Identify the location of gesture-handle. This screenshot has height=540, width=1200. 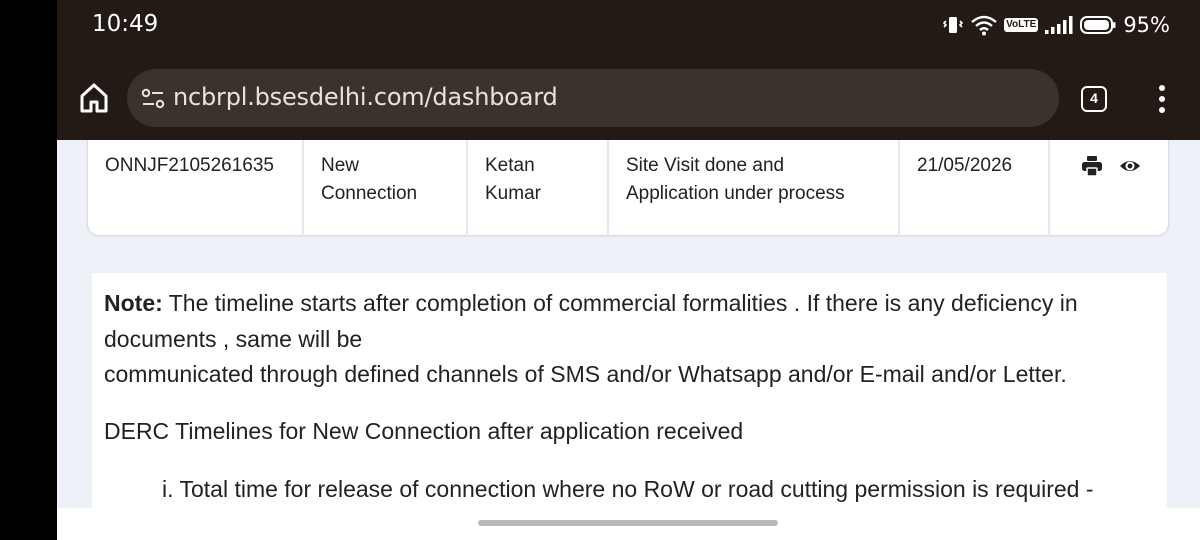
(628, 523).